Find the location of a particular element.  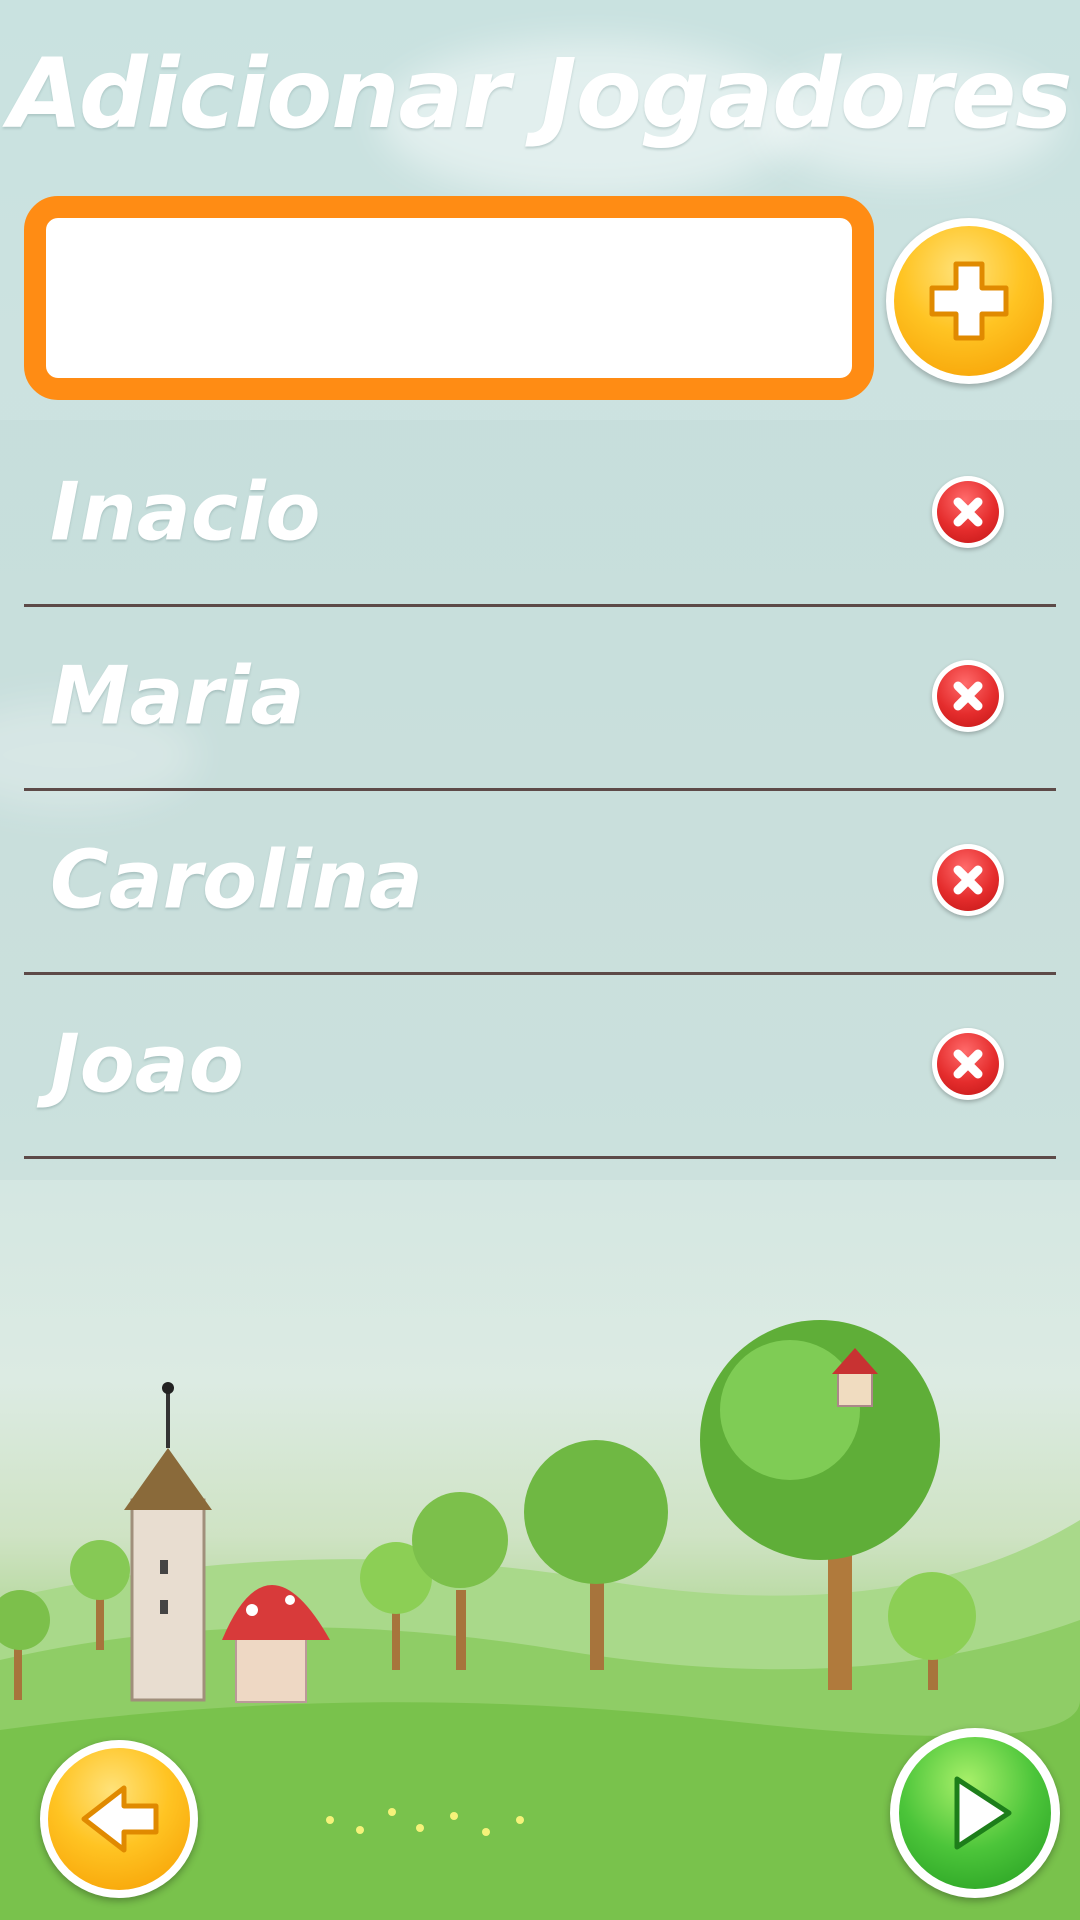

play-button is located at coordinates (975, 1813).